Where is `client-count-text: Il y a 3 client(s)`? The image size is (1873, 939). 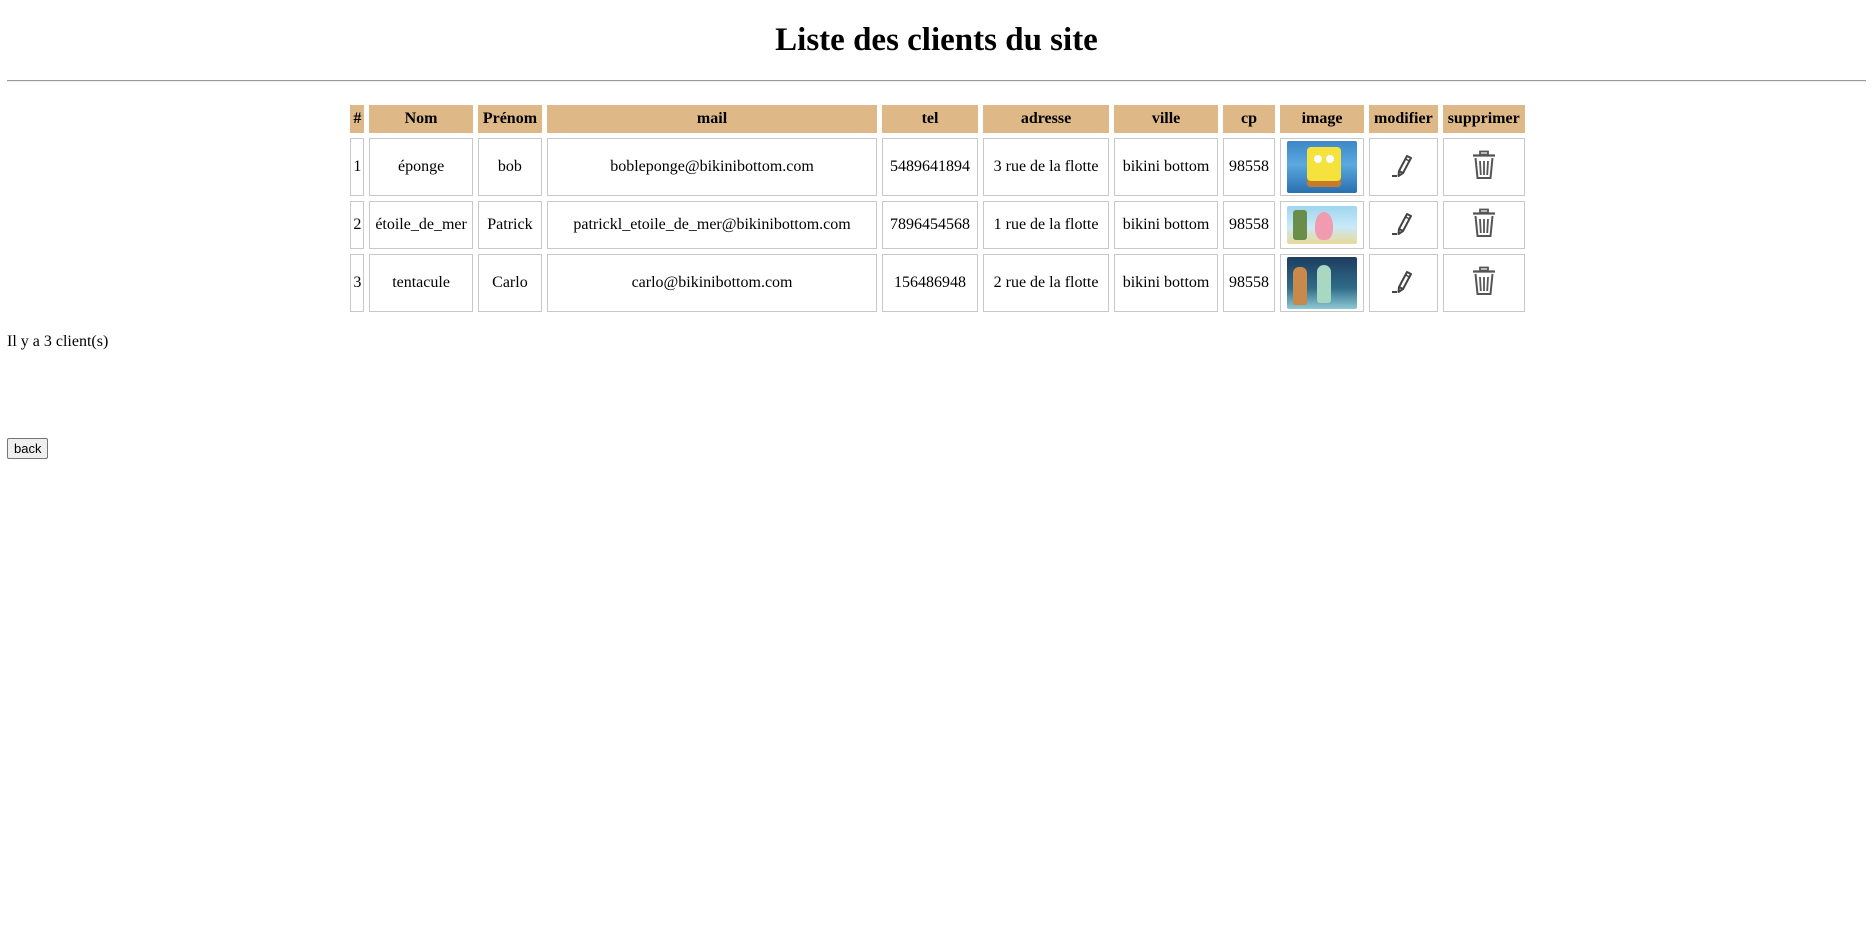
client-count-text: Il y a 3 client(s) is located at coordinates (58, 341).